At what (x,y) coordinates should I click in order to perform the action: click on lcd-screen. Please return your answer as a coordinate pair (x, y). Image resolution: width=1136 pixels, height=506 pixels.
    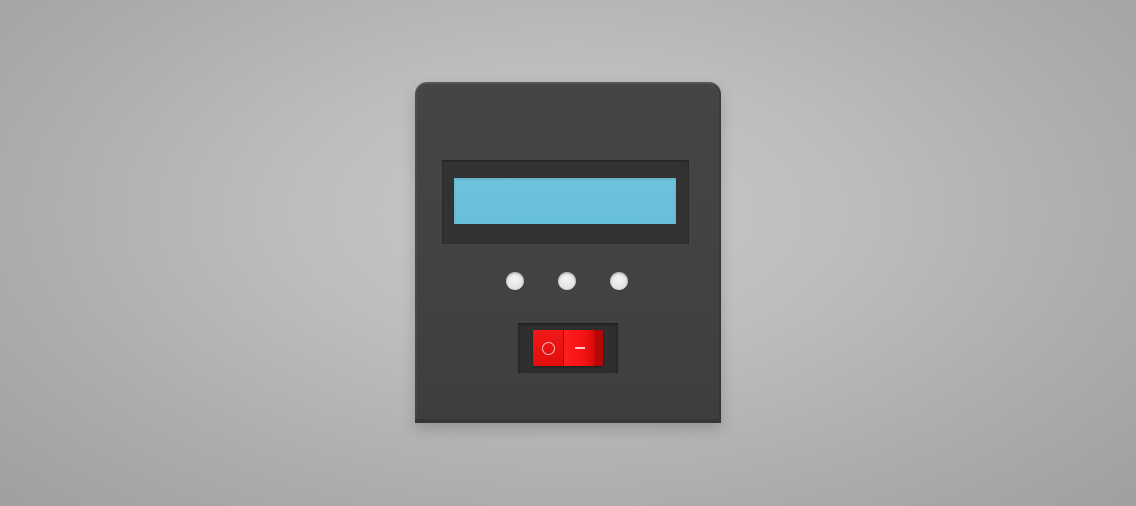
    Looking at the image, I should click on (565, 201).